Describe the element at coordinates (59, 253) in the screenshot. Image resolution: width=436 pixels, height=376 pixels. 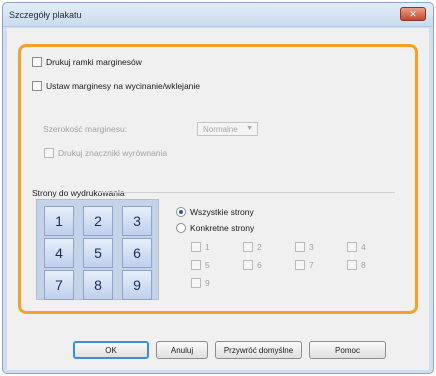
I see `page-tile-4: 4` at that location.